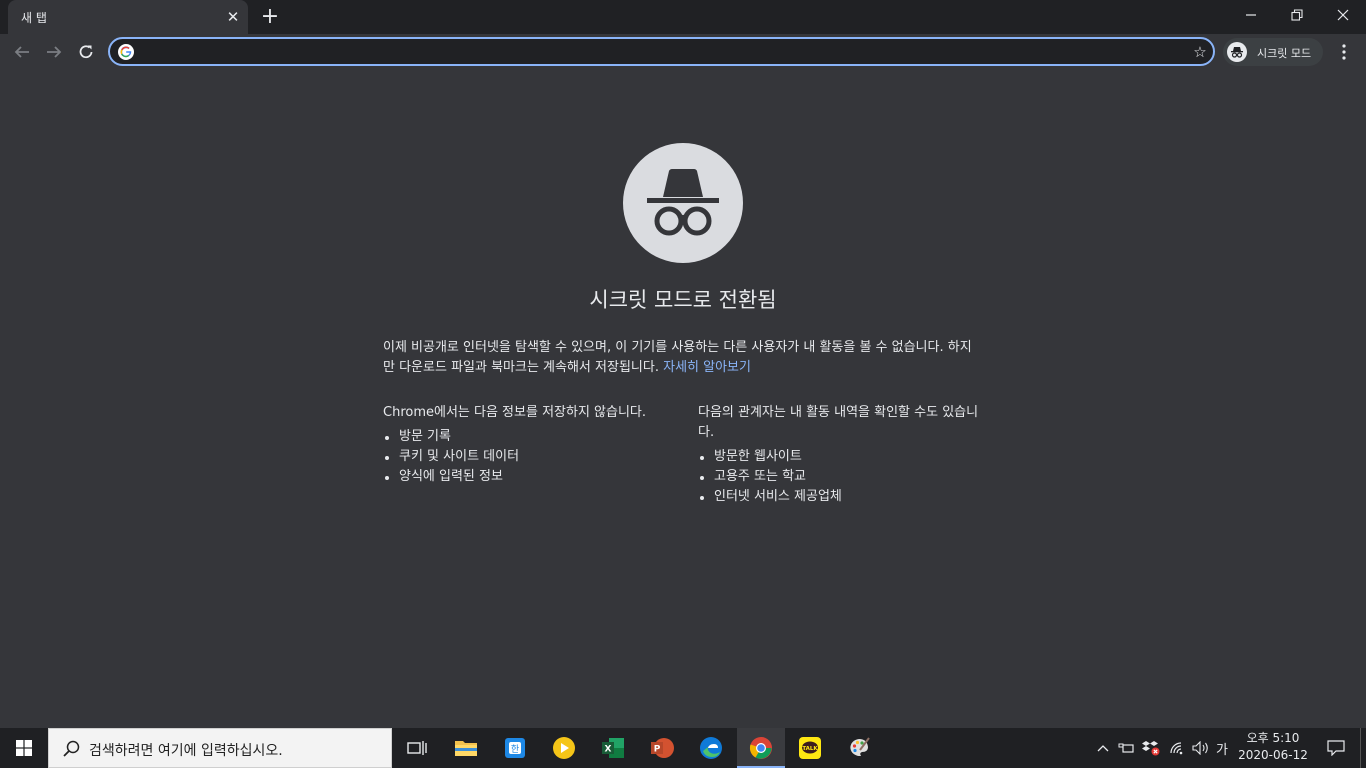 The image size is (1366, 768). I want to click on minimize-button, so click(1251, 15).